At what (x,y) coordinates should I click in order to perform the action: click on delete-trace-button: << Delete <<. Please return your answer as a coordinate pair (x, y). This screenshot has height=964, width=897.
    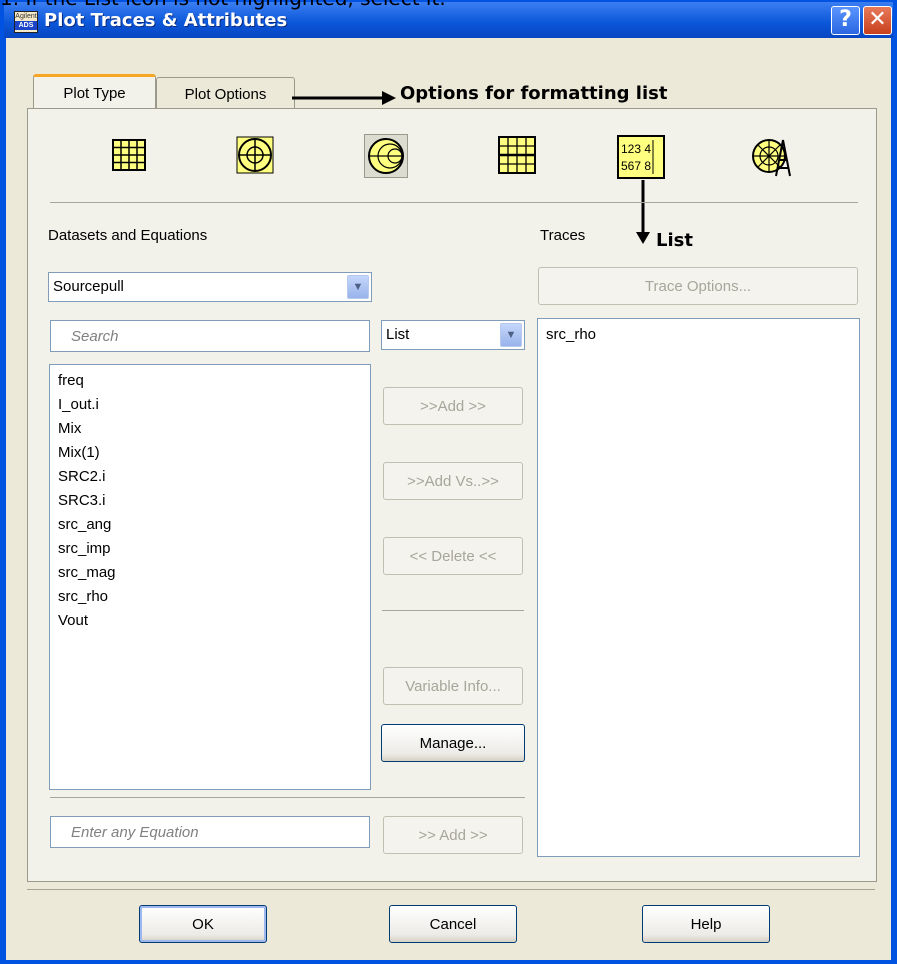
    Looking at the image, I should click on (453, 556).